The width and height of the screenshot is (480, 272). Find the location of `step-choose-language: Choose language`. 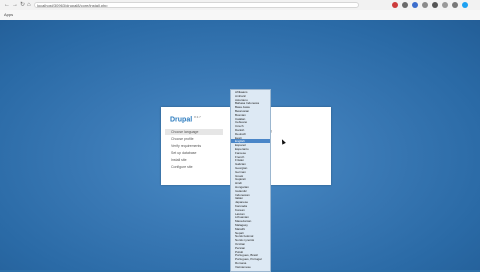

step-choose-language: Choose language is located at coordinates (194, 132).